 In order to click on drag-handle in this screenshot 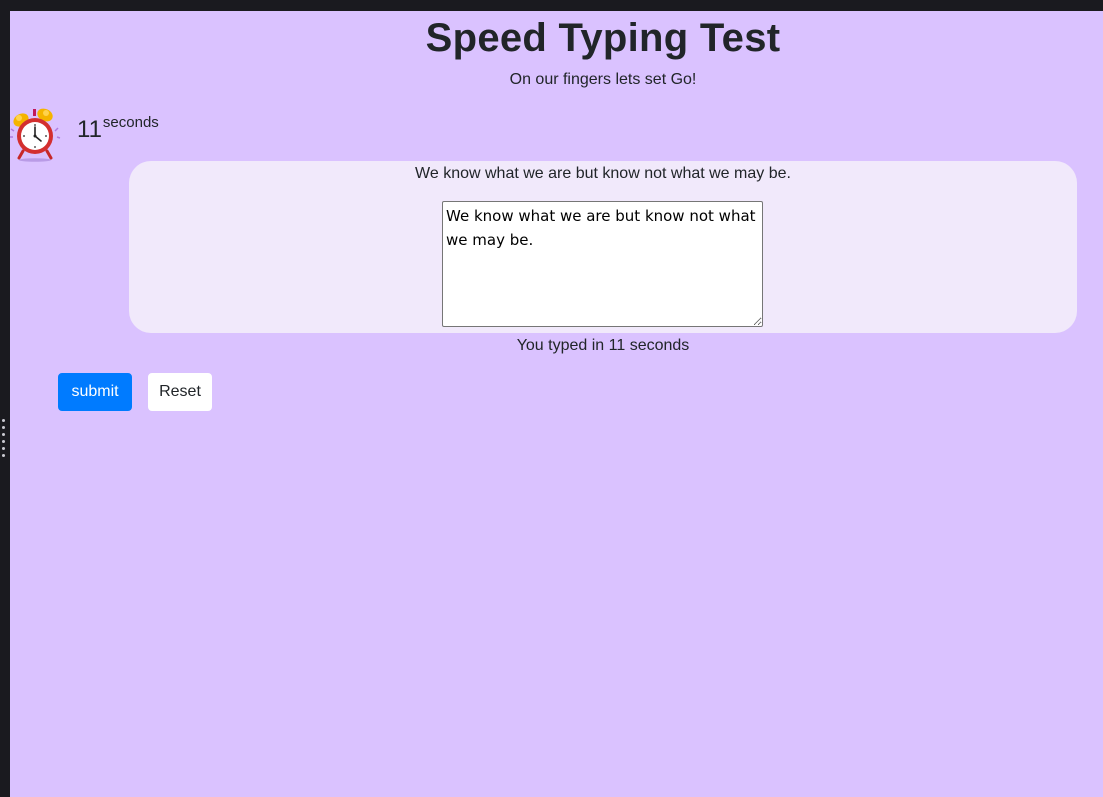, I will do `click(3, 438)`.